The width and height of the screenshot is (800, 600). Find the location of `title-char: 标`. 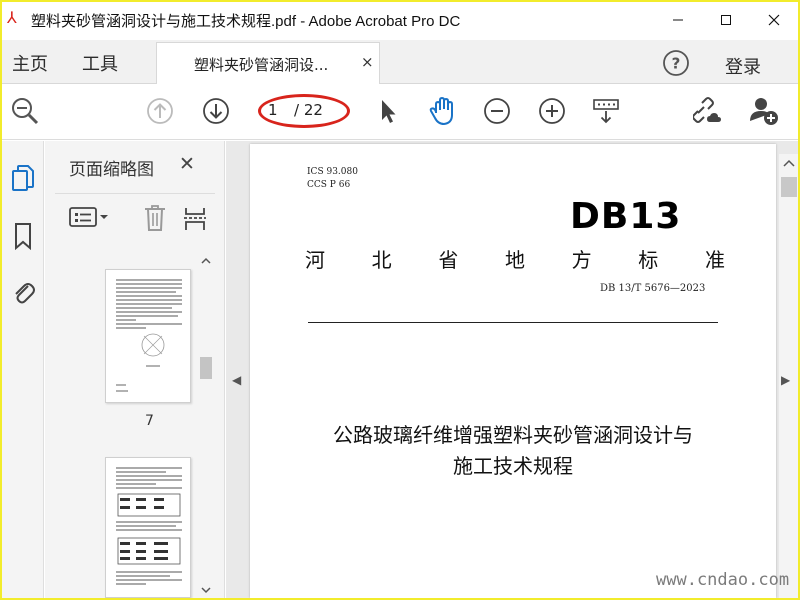

title-char: 标 is located at coordinates (648, 260).